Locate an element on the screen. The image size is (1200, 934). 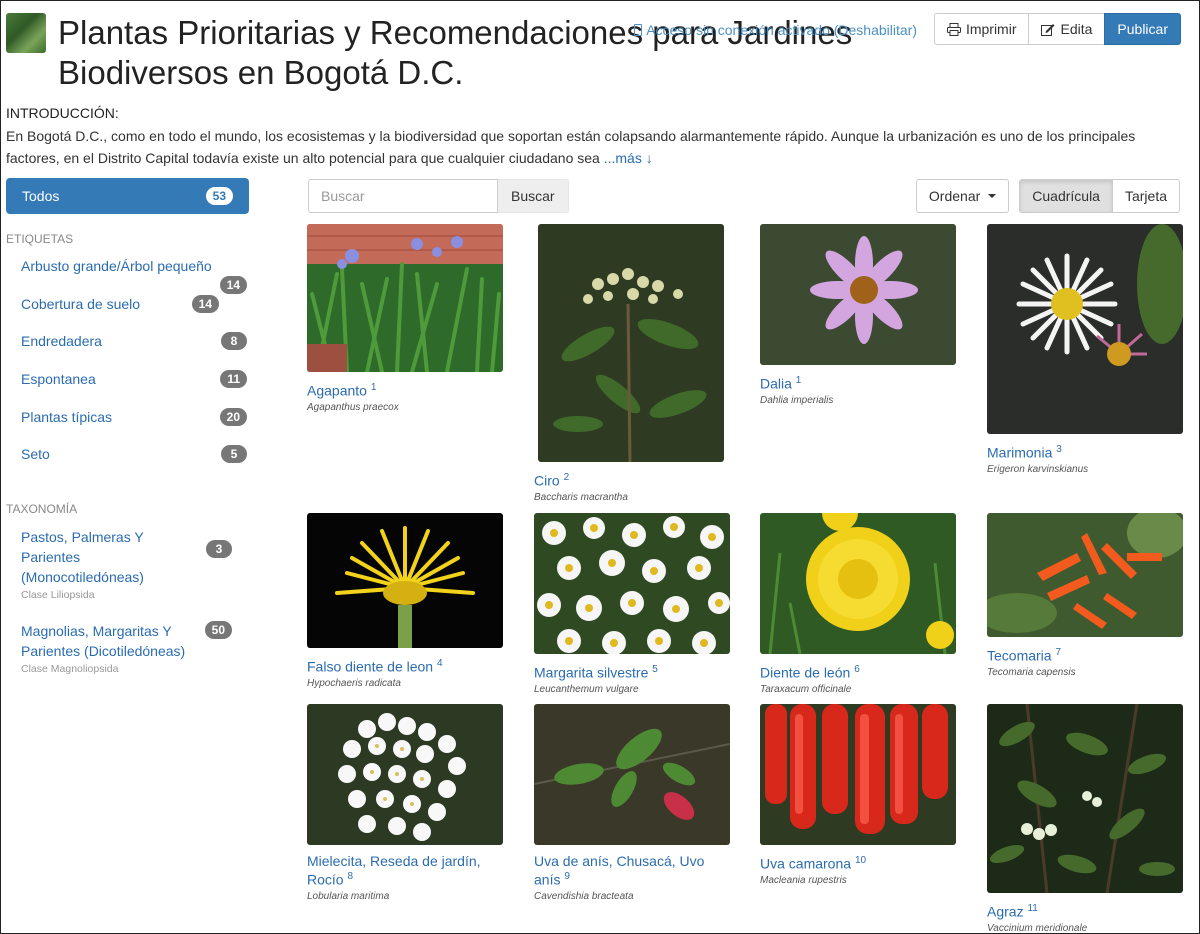
publish-button: Publicar is located at coordinates (1142, 29).